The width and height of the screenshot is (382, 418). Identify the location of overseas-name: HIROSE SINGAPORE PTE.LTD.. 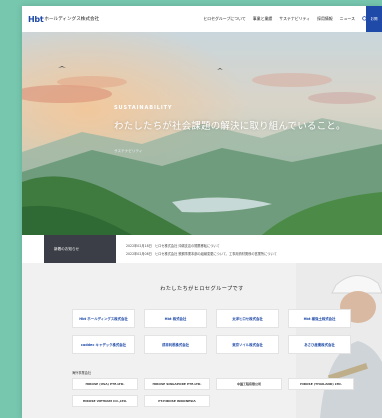
(177, 384).